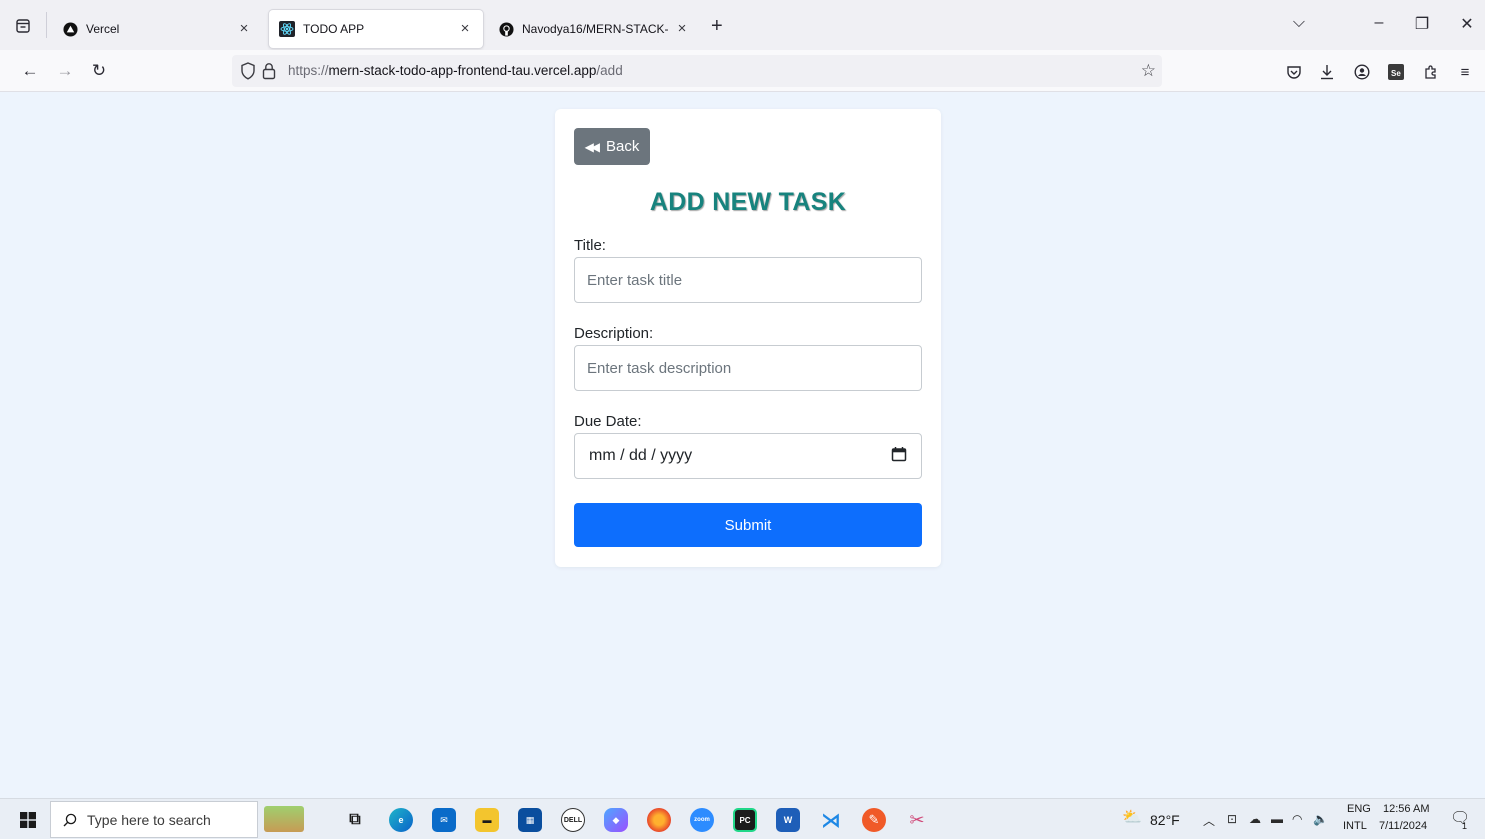 This screenshot has width=1485, height=839. Describe the element at coordinates (99, 71) in the screenshot. I see `reload-icon: ↻` at that location.